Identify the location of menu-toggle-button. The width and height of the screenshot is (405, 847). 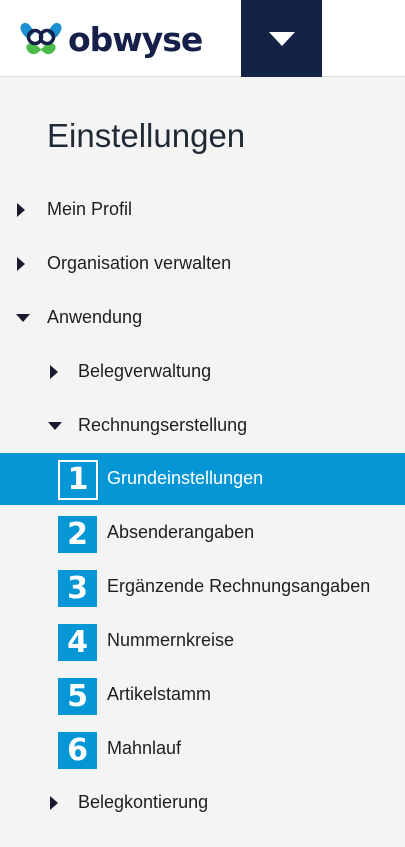
(281, 38).